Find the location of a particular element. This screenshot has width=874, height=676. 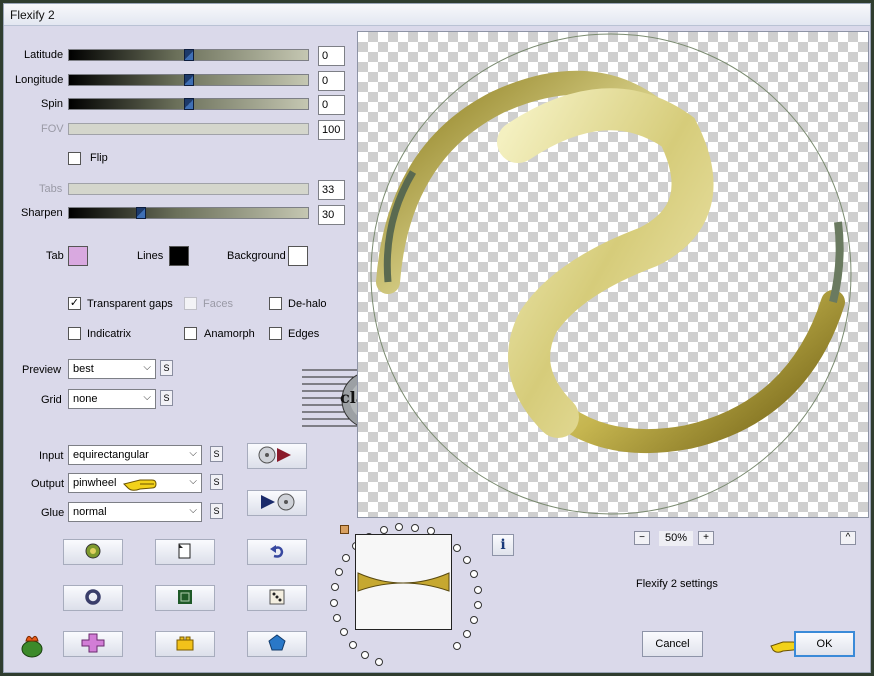

zoom-out-button: − is located at coordinates (642, 538).